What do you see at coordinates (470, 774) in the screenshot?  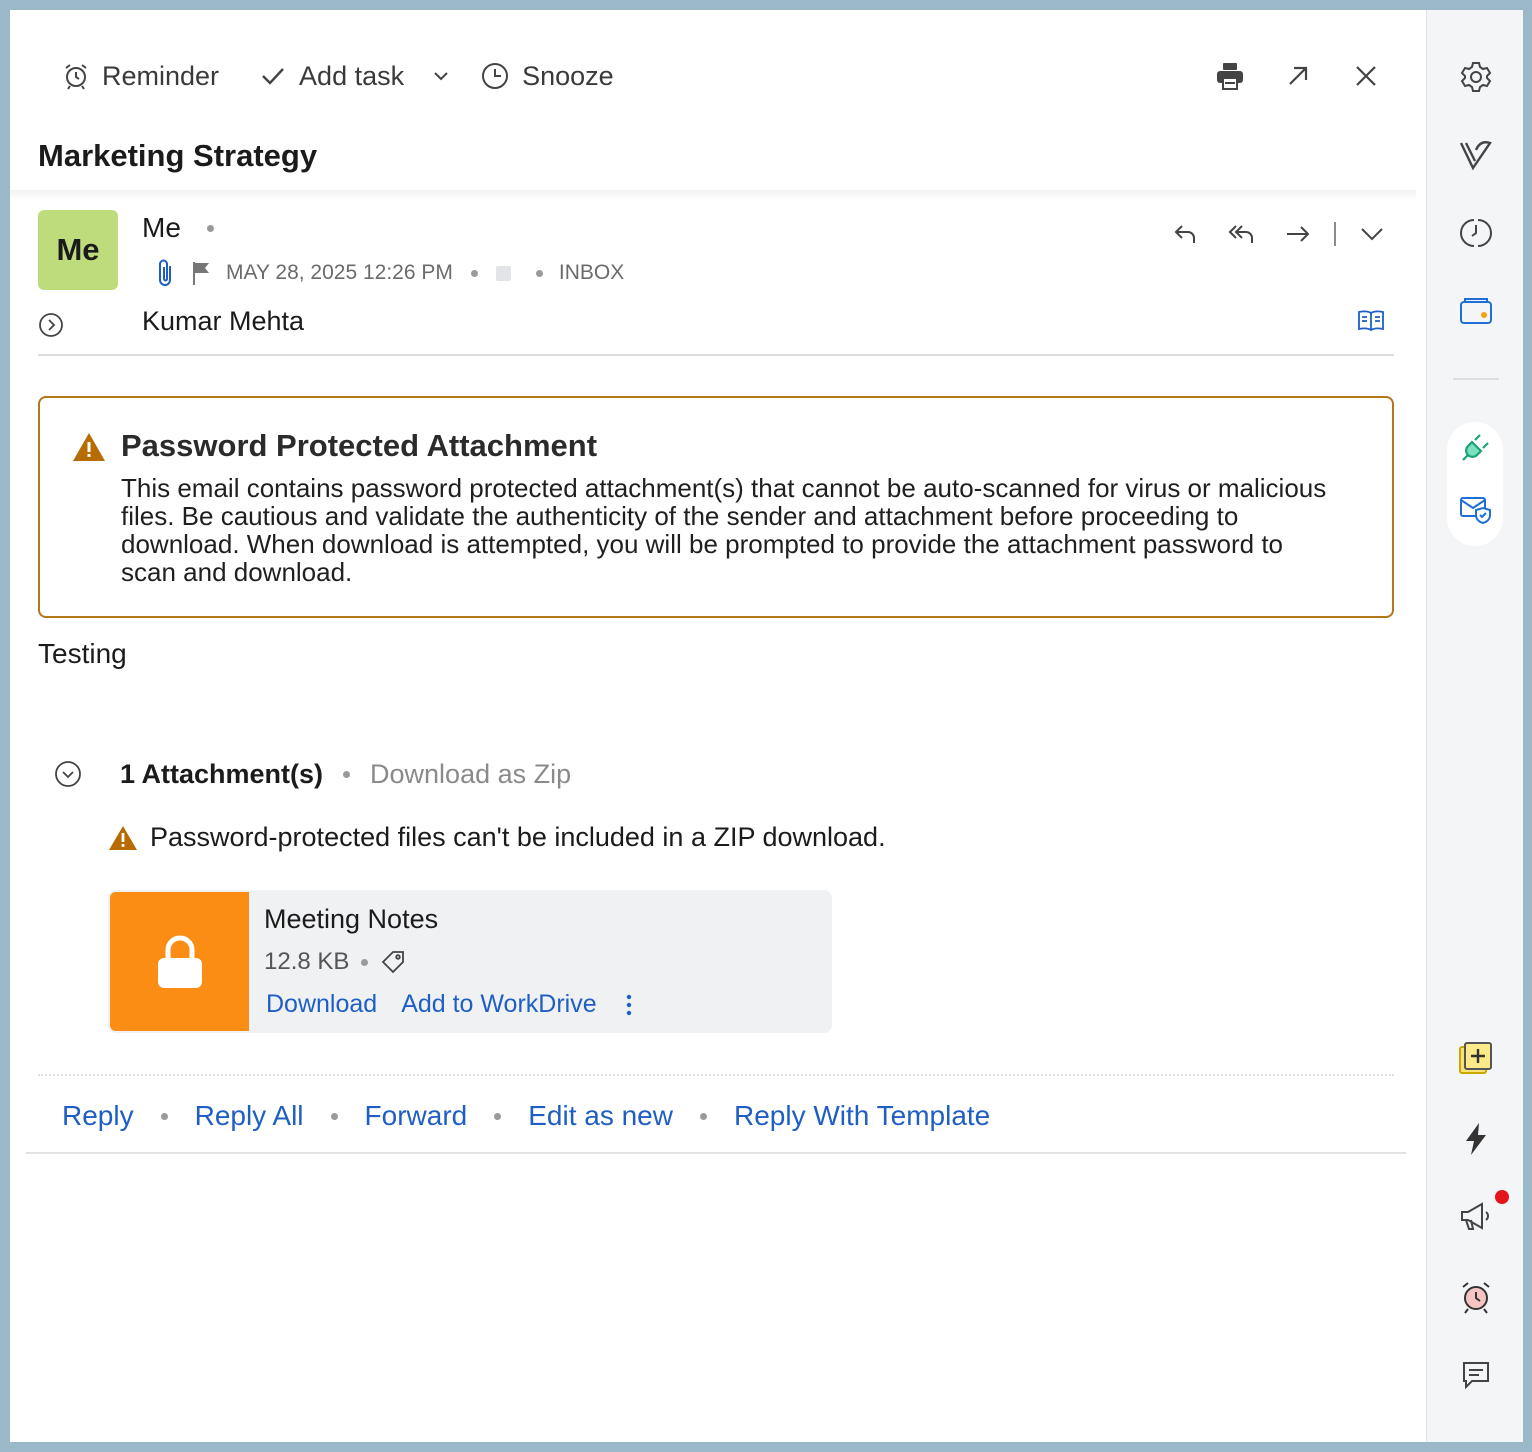 I see `download-zip-link: Download as Zip` at bounding box center [470, 774].